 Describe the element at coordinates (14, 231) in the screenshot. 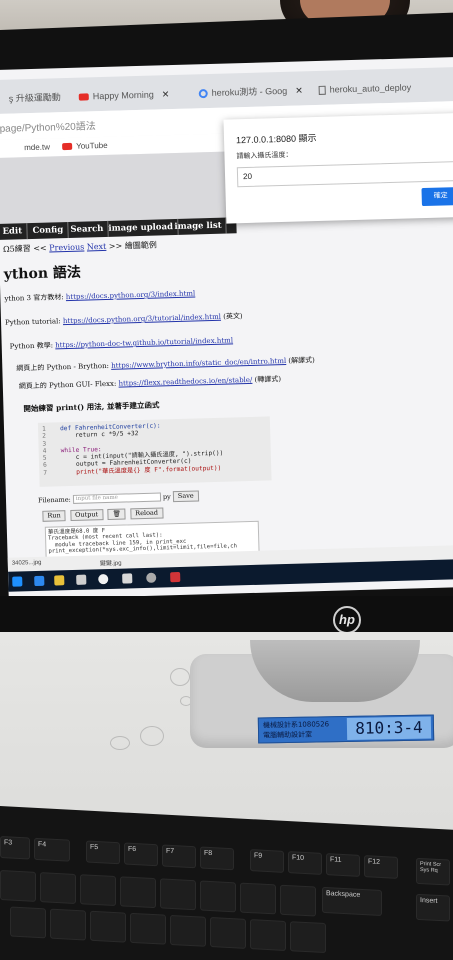

I see `nav-edit: Edit` at that location.